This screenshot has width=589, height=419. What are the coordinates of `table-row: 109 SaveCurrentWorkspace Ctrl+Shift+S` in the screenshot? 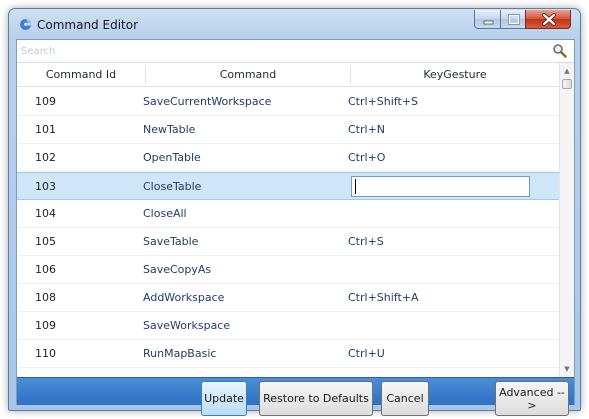 It's located at (288, 102).